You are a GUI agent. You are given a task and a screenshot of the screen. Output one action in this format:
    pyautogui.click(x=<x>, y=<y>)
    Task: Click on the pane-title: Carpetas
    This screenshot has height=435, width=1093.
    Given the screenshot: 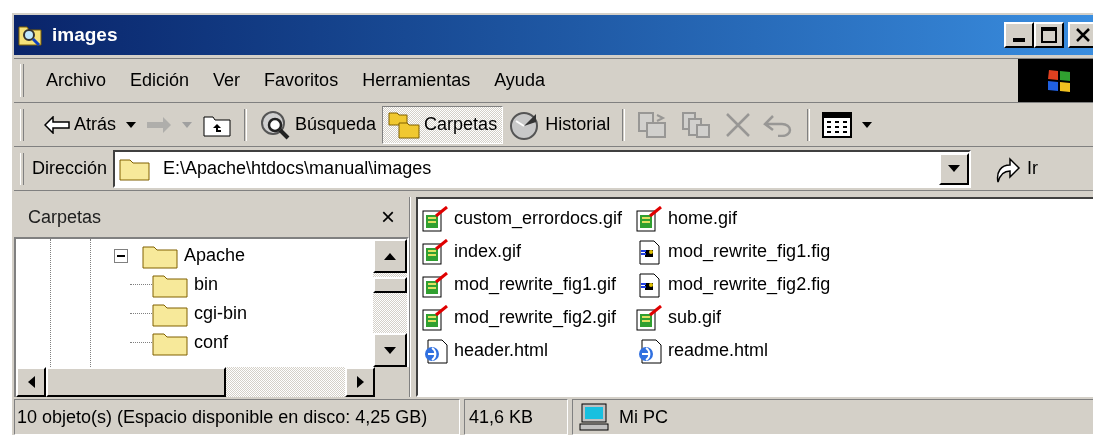 What is the action you would take?
    pyautogui.click(x=65, y=217)
    